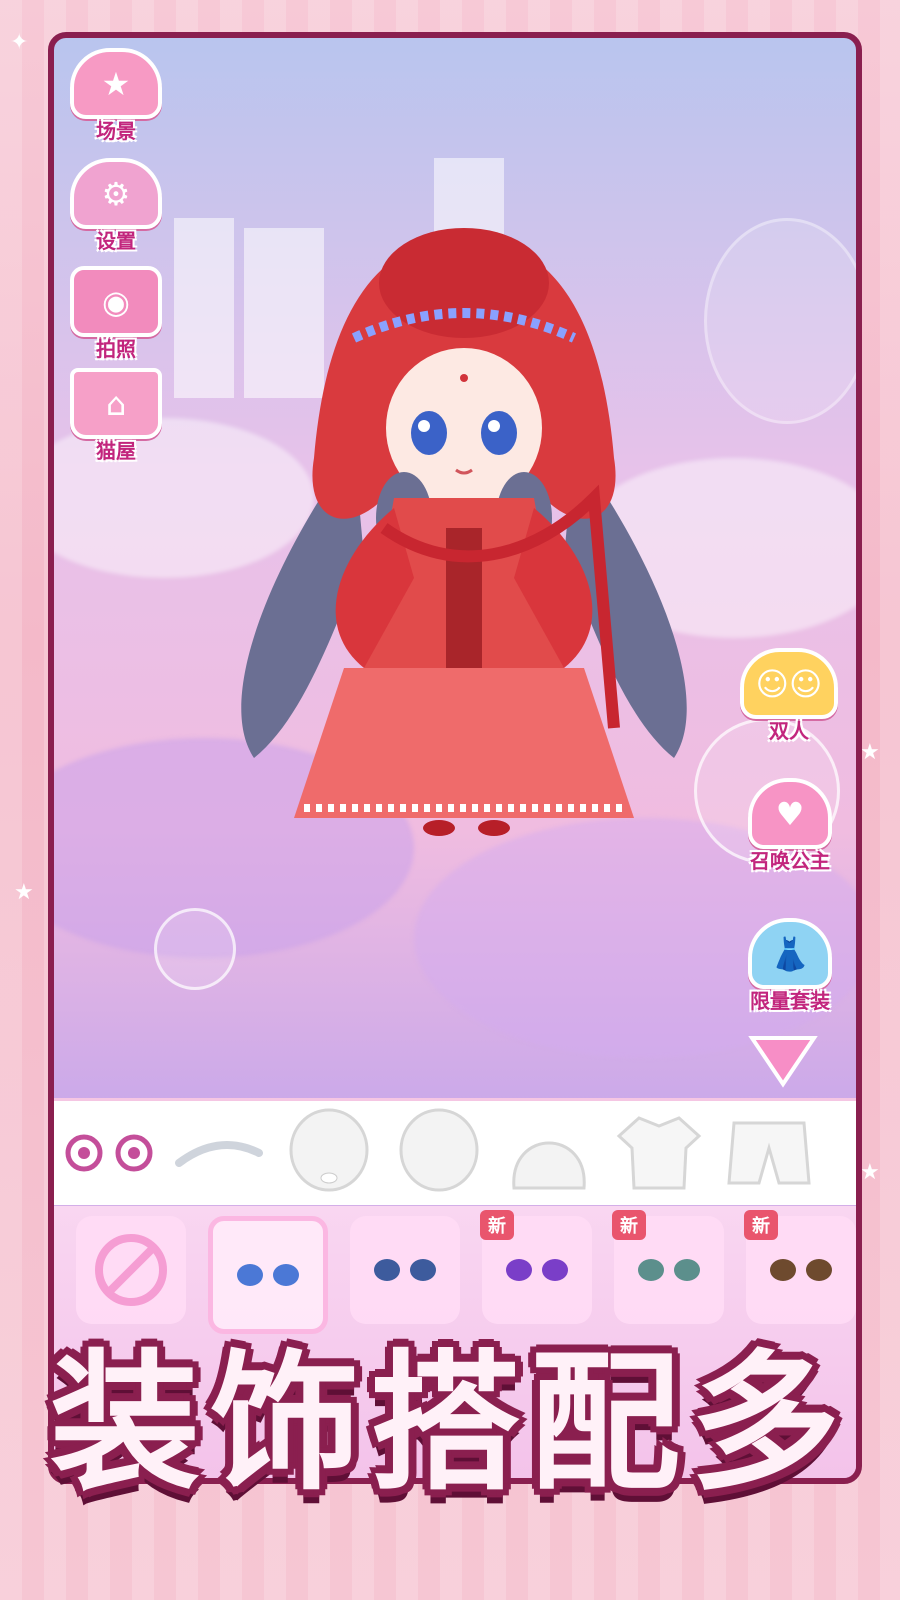 The width and height of the screenshot is (900, 1600). What do you see at coordinates (449, 1423) in the screenshot?
I see `promo-title: 装饰搭配多` at bounding box center [449, 1423].